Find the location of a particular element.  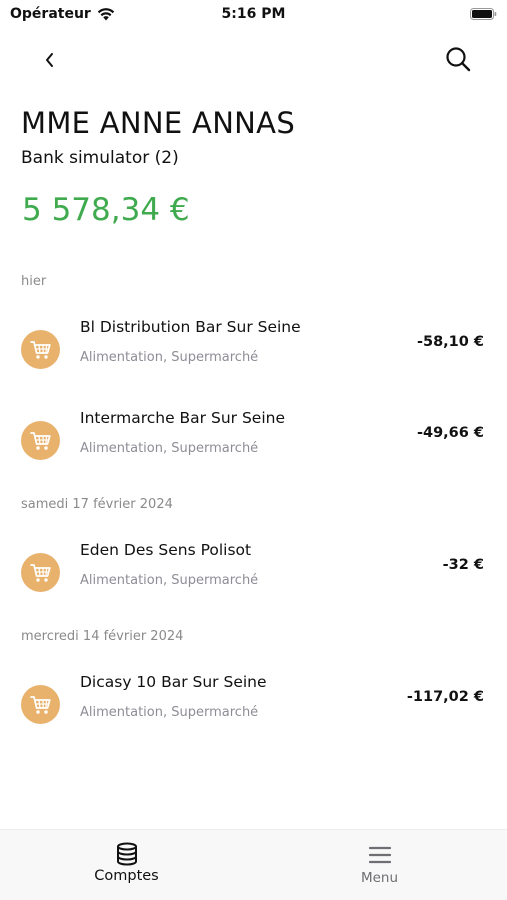

search-button is located at coordinates (458, 59).